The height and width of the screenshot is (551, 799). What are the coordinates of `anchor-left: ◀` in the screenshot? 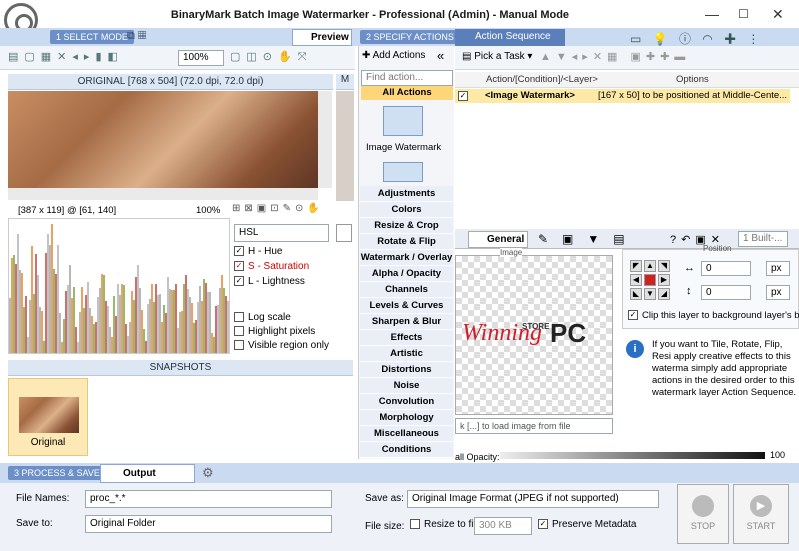 It's located at (636, 280).